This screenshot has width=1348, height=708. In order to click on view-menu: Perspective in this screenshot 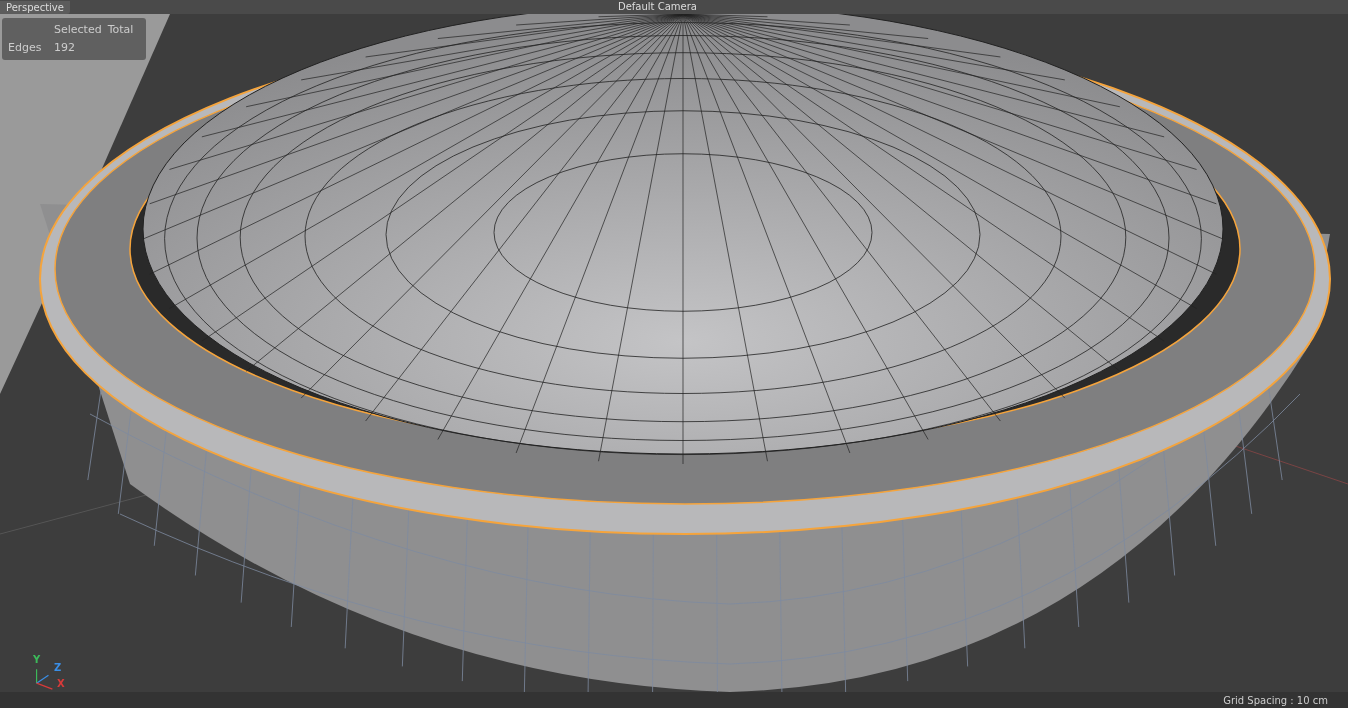, I will do `click(35, 7)`.